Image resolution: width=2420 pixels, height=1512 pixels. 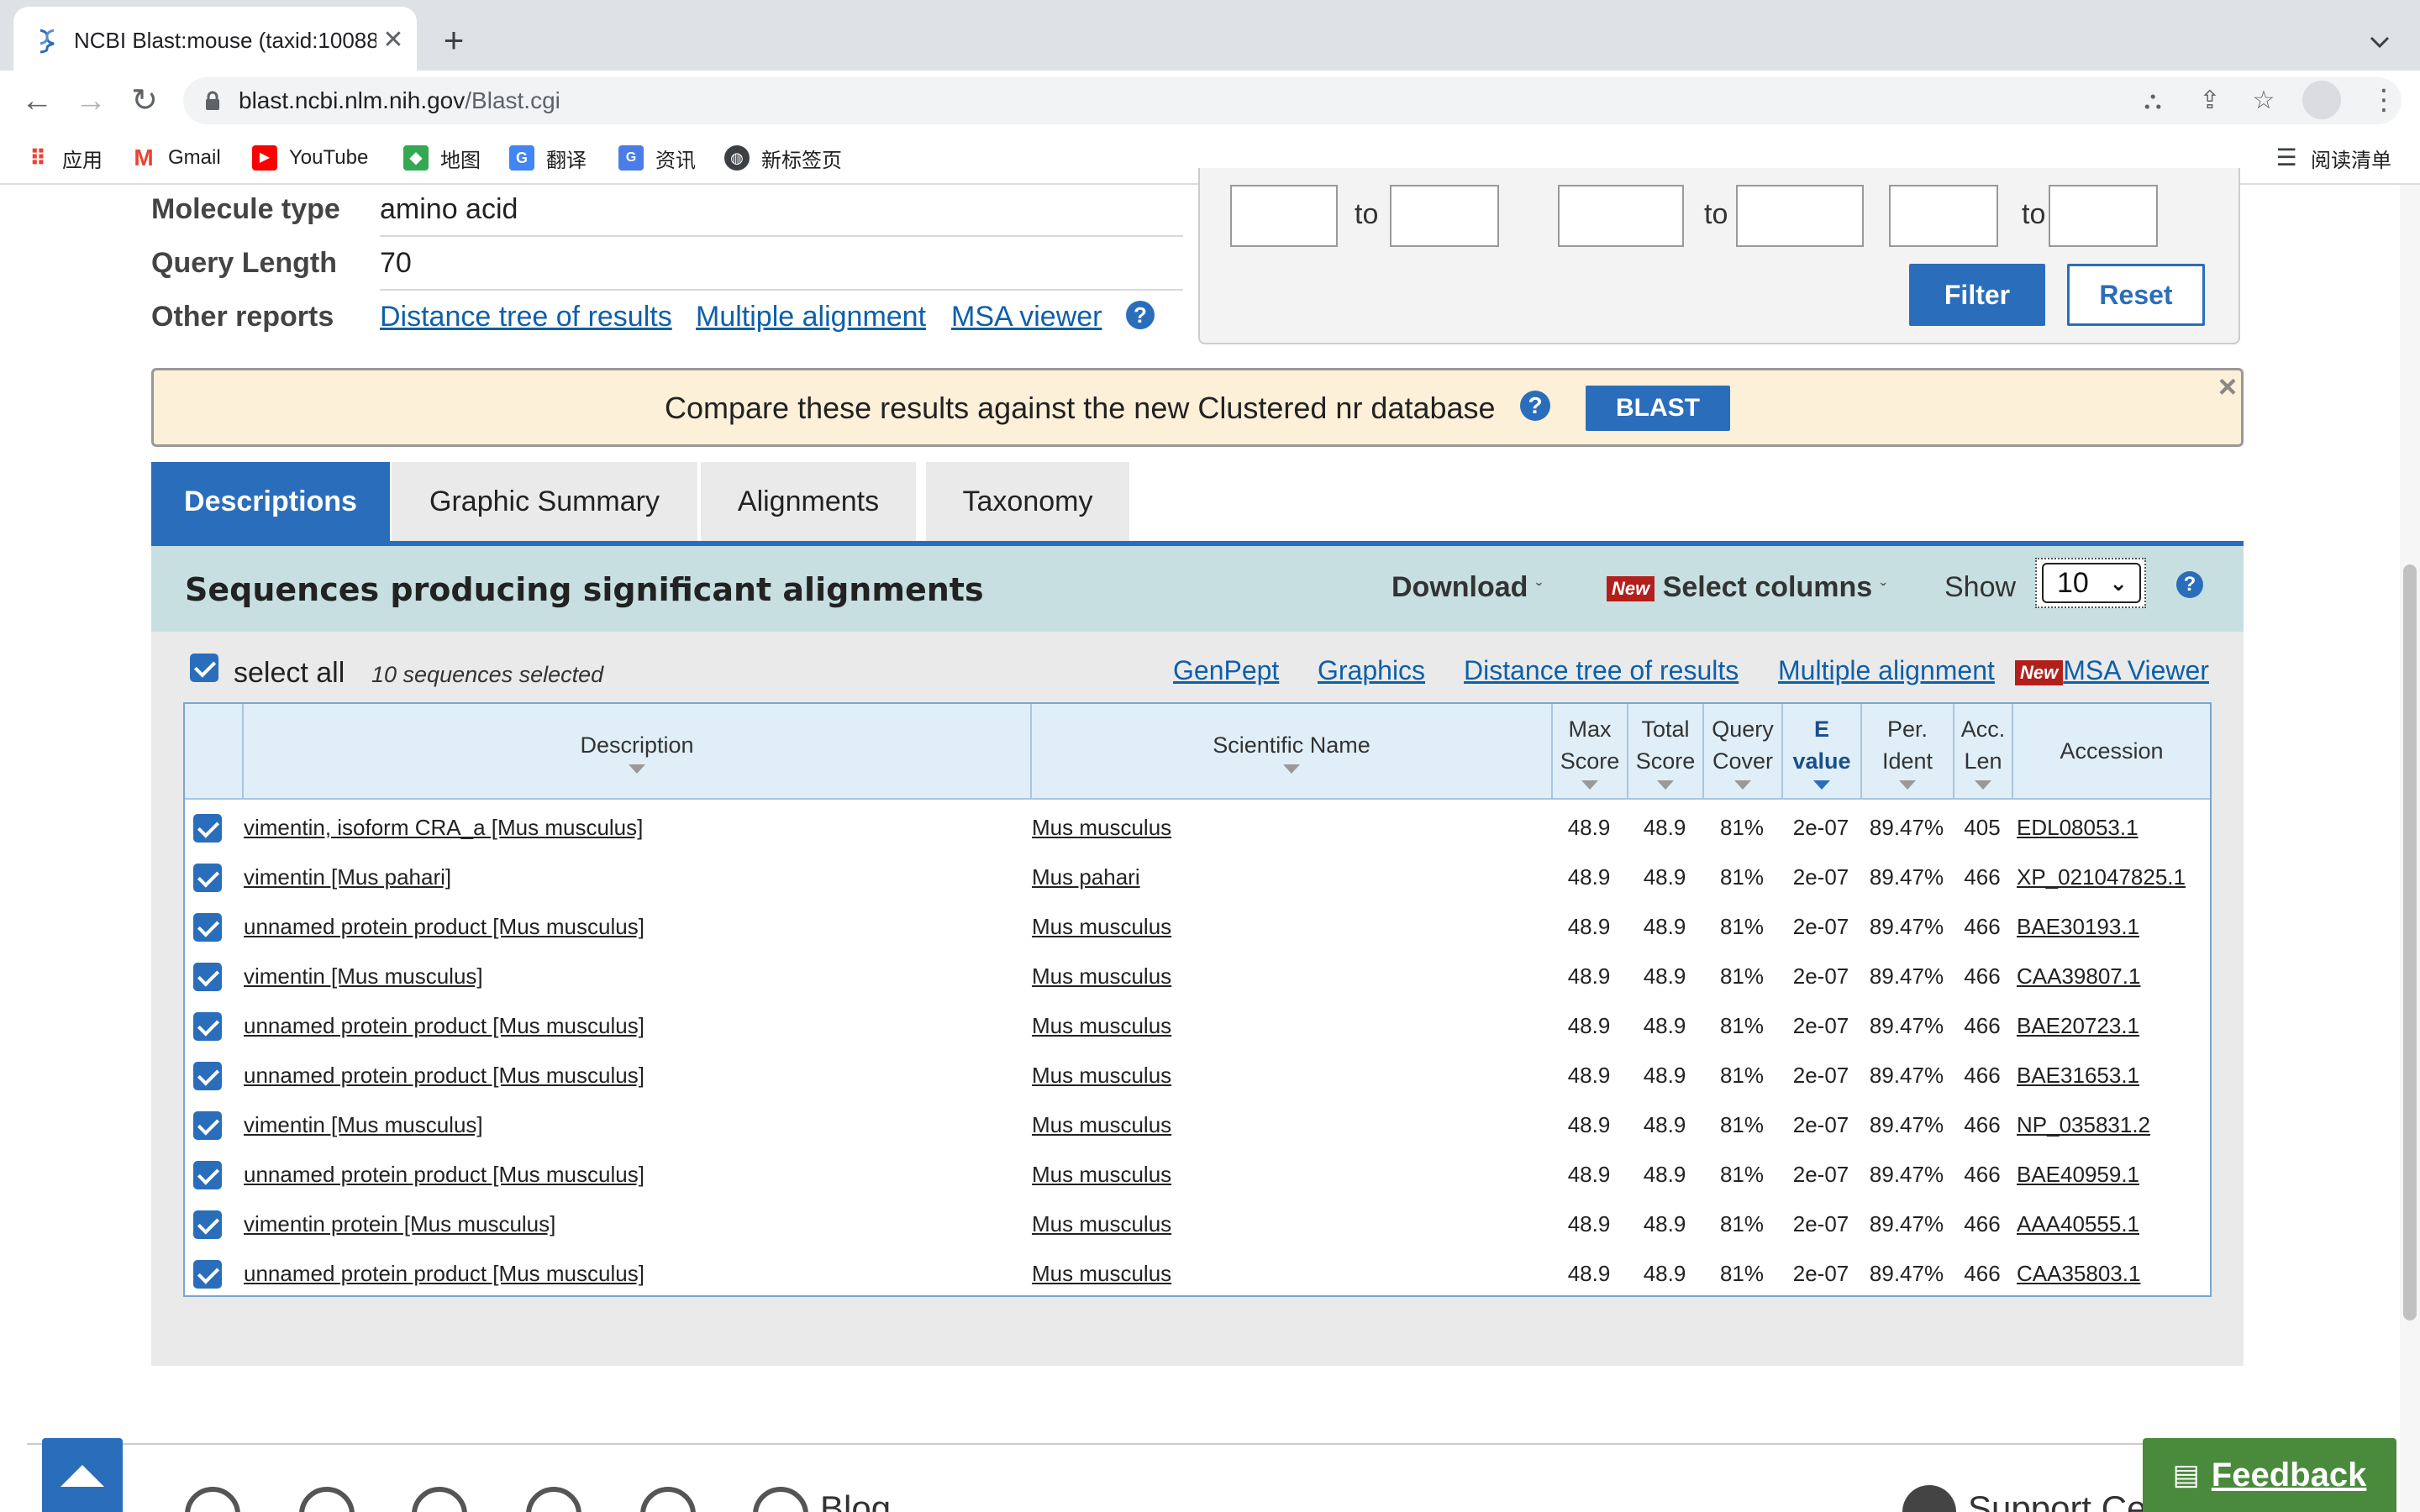 I want to click on blog-link: Blog, so click(x=855, y=1500).